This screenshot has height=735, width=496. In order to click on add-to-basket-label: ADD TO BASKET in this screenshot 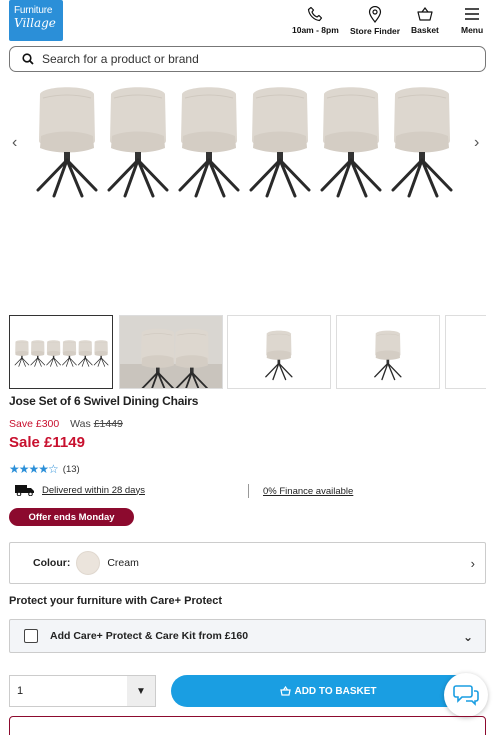, I will do `click(335, 691)`.